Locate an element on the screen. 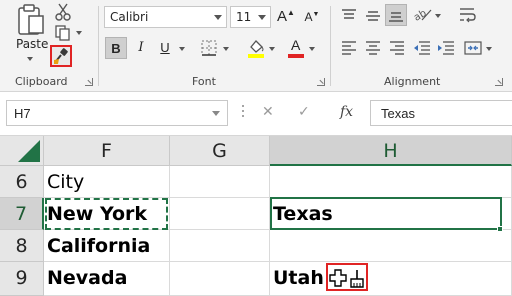 The width and height of the screenshot is (512, 296). font-size-value: 11 is located at coordinates (244, 17).